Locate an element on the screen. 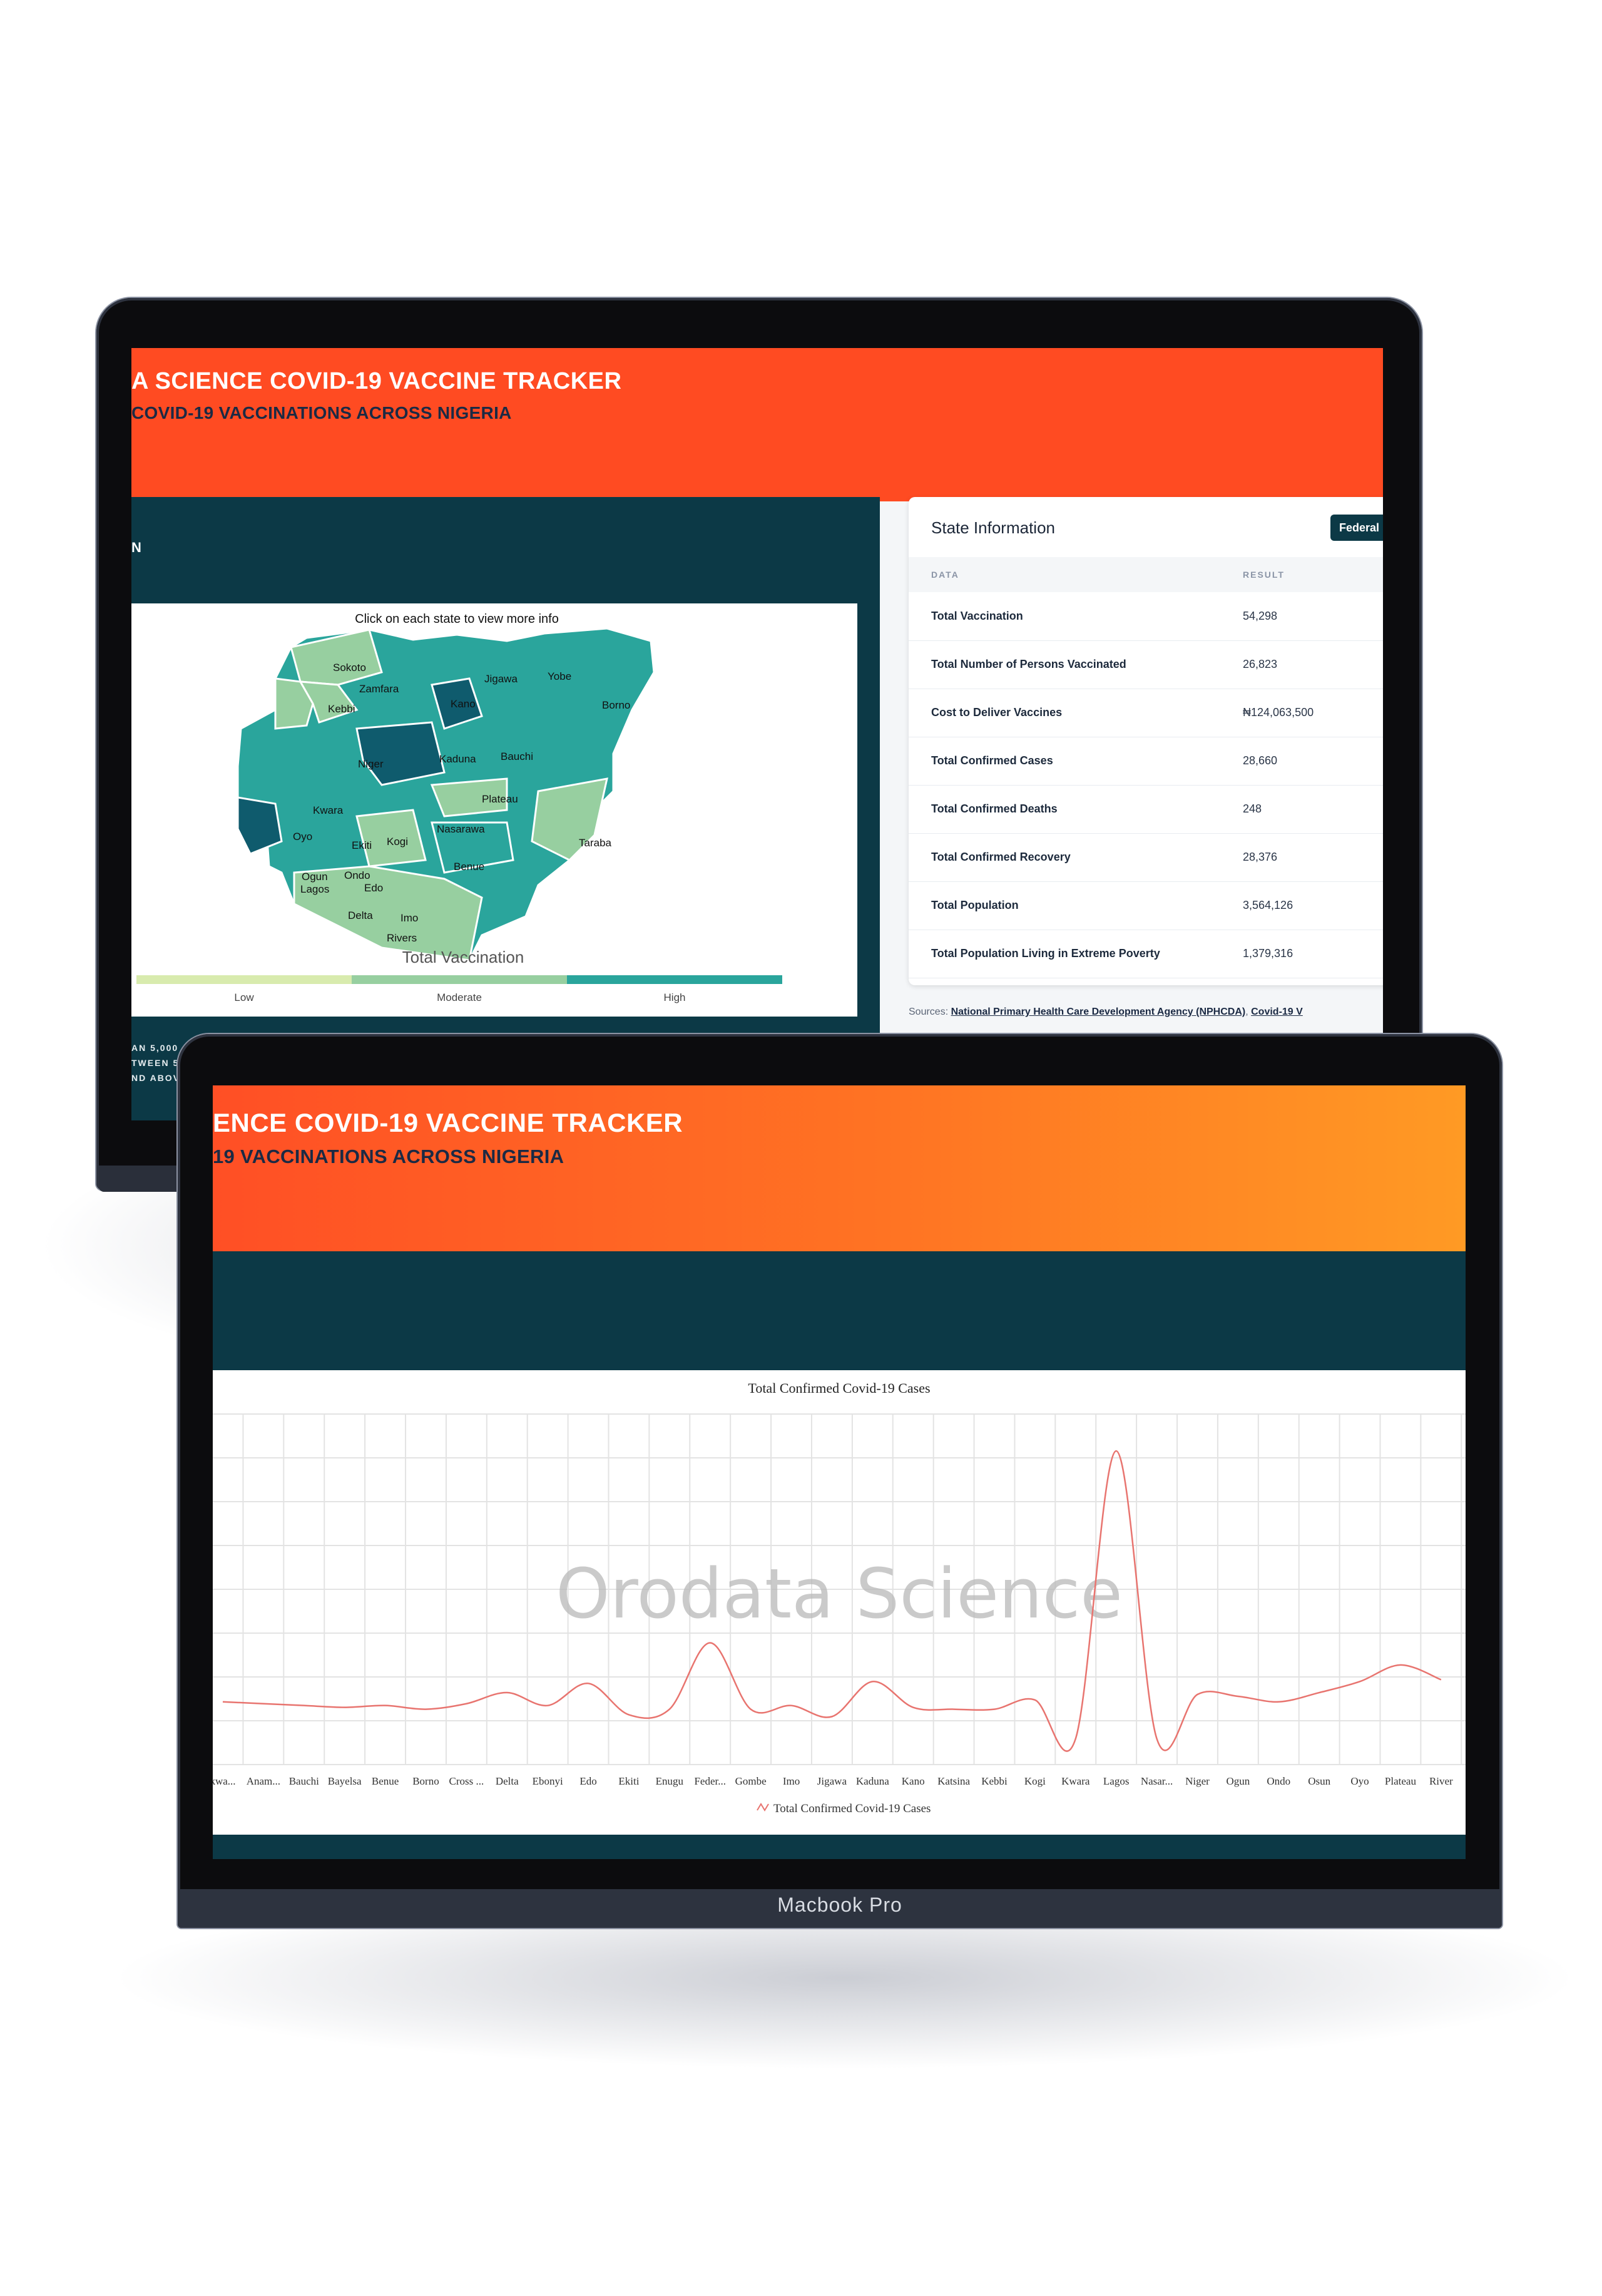  chart-x-tick-label: Jigawa is located at coordinates (832, 1781).